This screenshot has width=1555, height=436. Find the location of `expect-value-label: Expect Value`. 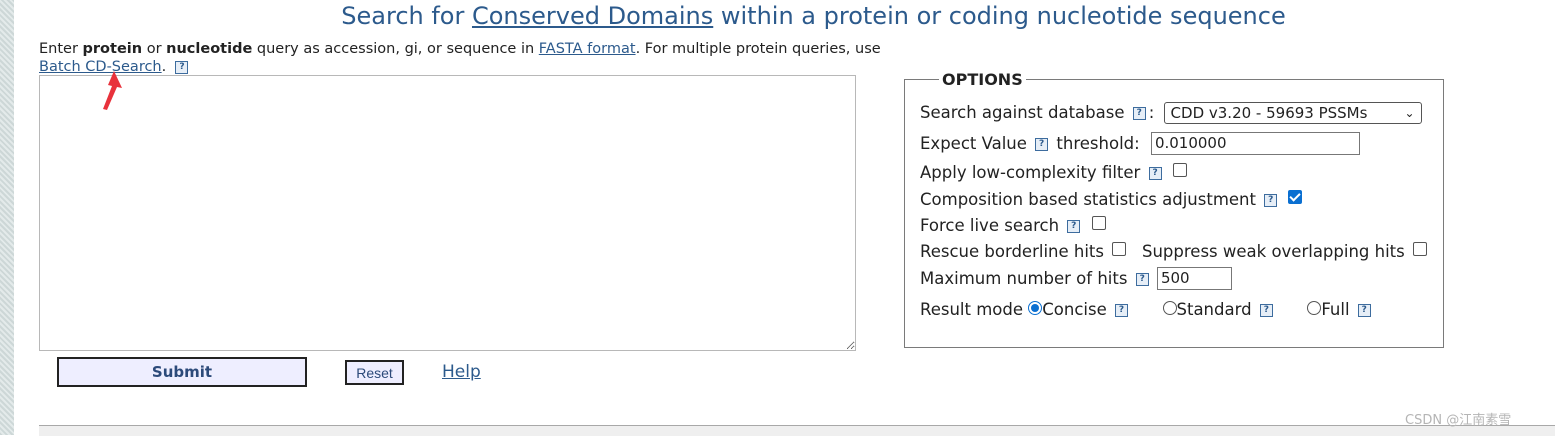

expect-value-label: Expect Value is located at coordinates (973, 143).